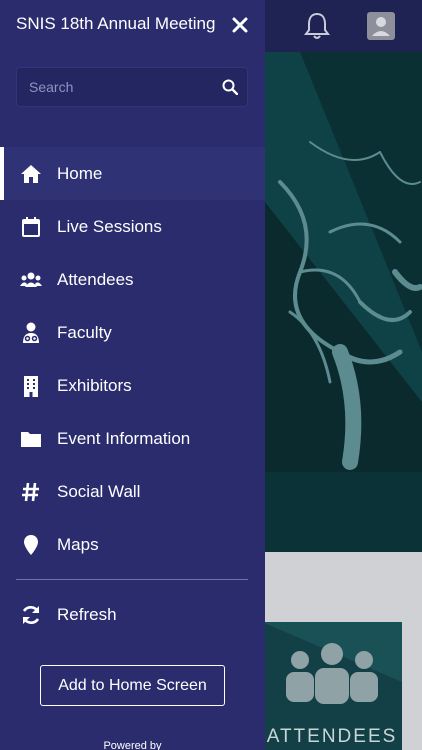  What do you see at coordinates (87, 614) in the screenshot?
I see `refresh-label: Refresh` at bounding box center [87, 614].